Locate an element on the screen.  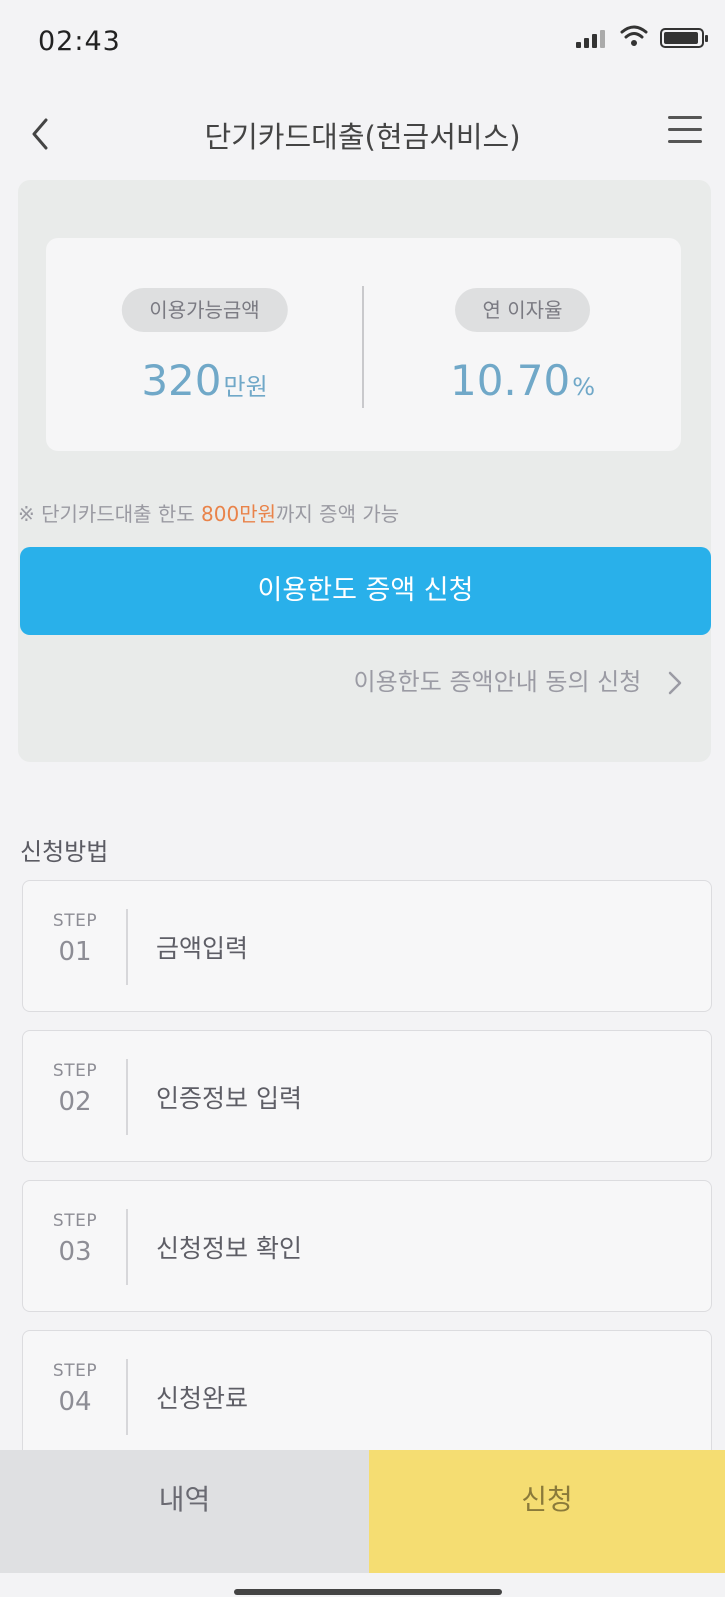
available-amount-label: 이용가능금액 is located at coordinates (204, 310).